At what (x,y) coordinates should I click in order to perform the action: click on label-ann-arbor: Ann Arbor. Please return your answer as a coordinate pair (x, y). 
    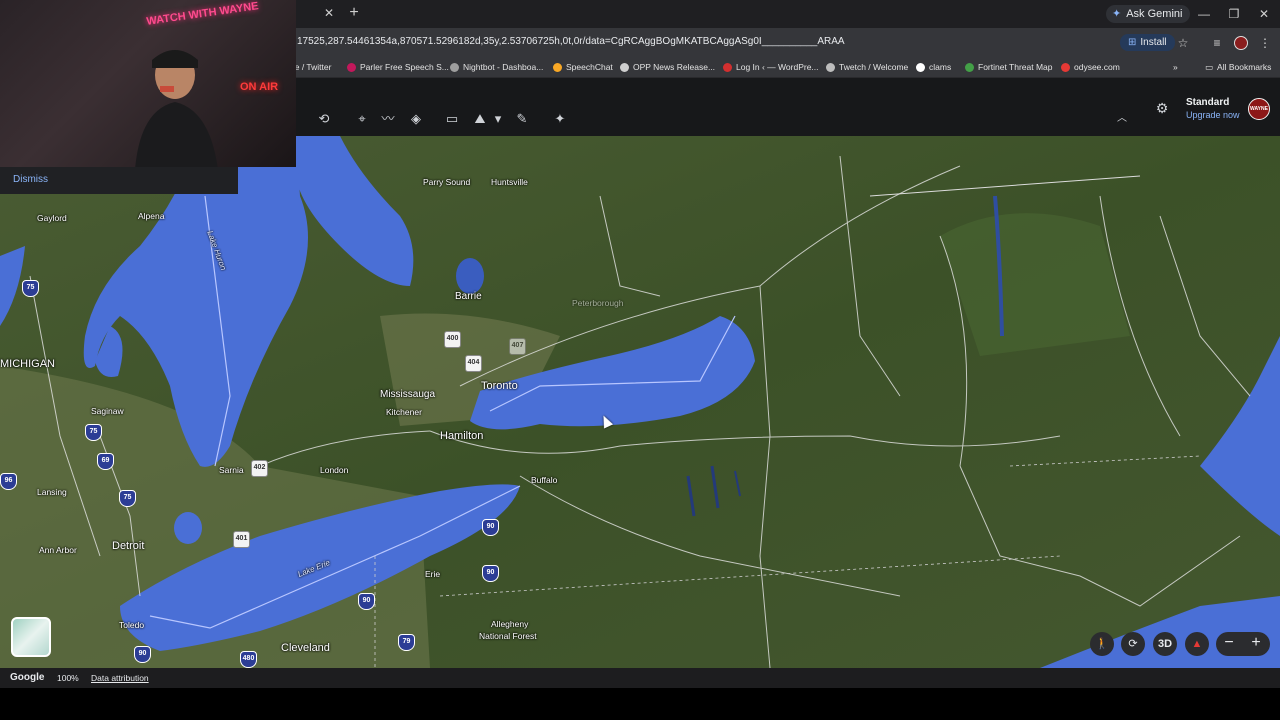
    Looking at the image, I should click on (58, 550).